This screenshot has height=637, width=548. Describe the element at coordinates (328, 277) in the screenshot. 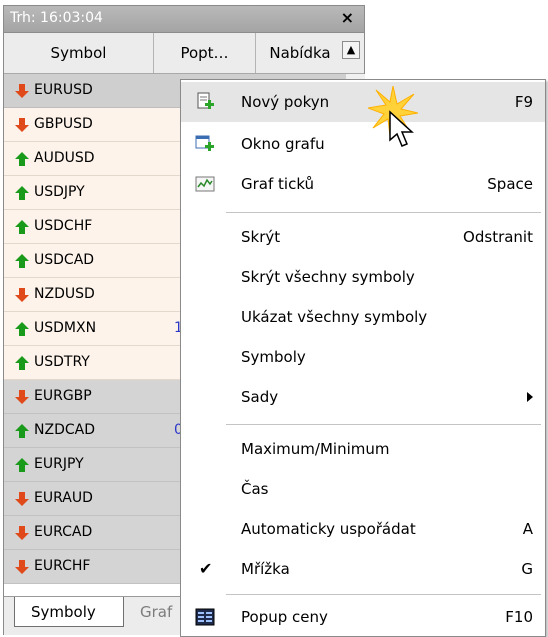

I see `menu-label: Skrýt všechny symboly` at that location.